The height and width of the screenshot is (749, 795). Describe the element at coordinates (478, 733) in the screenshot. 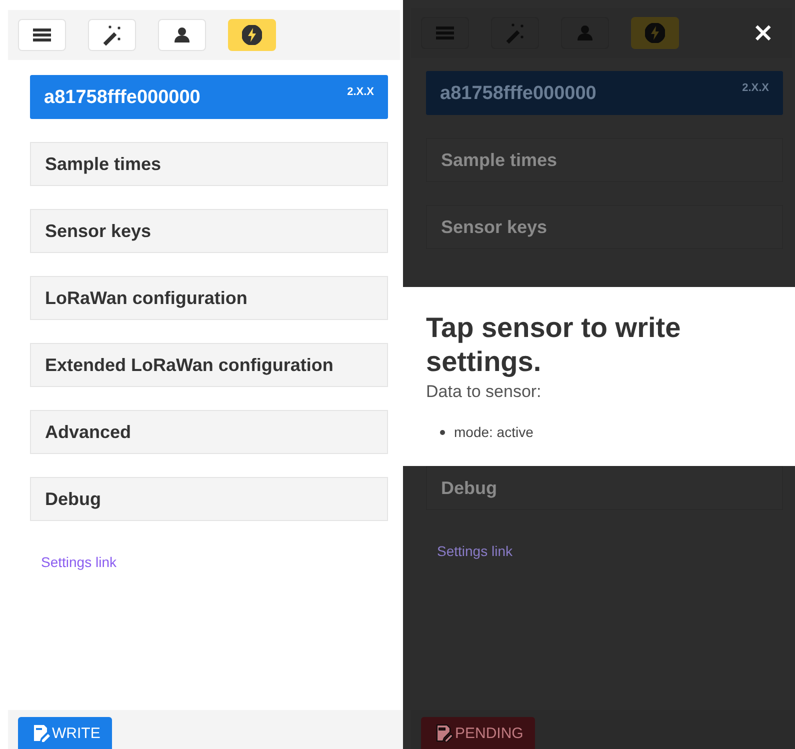

I see `write-button: PENDING` at that location.